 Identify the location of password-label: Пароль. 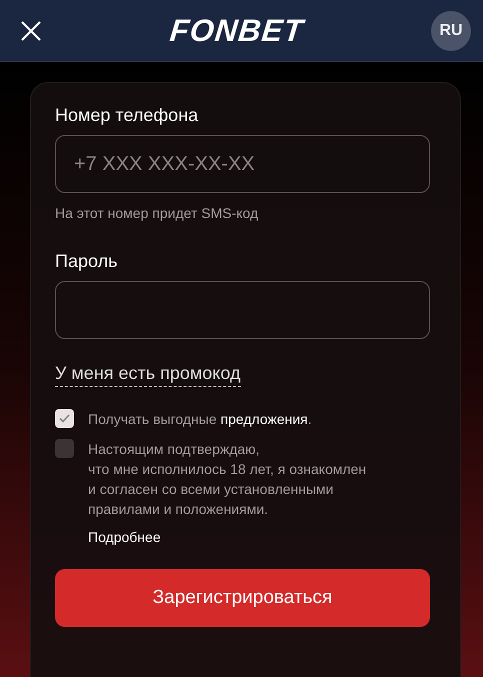
(86, 261).